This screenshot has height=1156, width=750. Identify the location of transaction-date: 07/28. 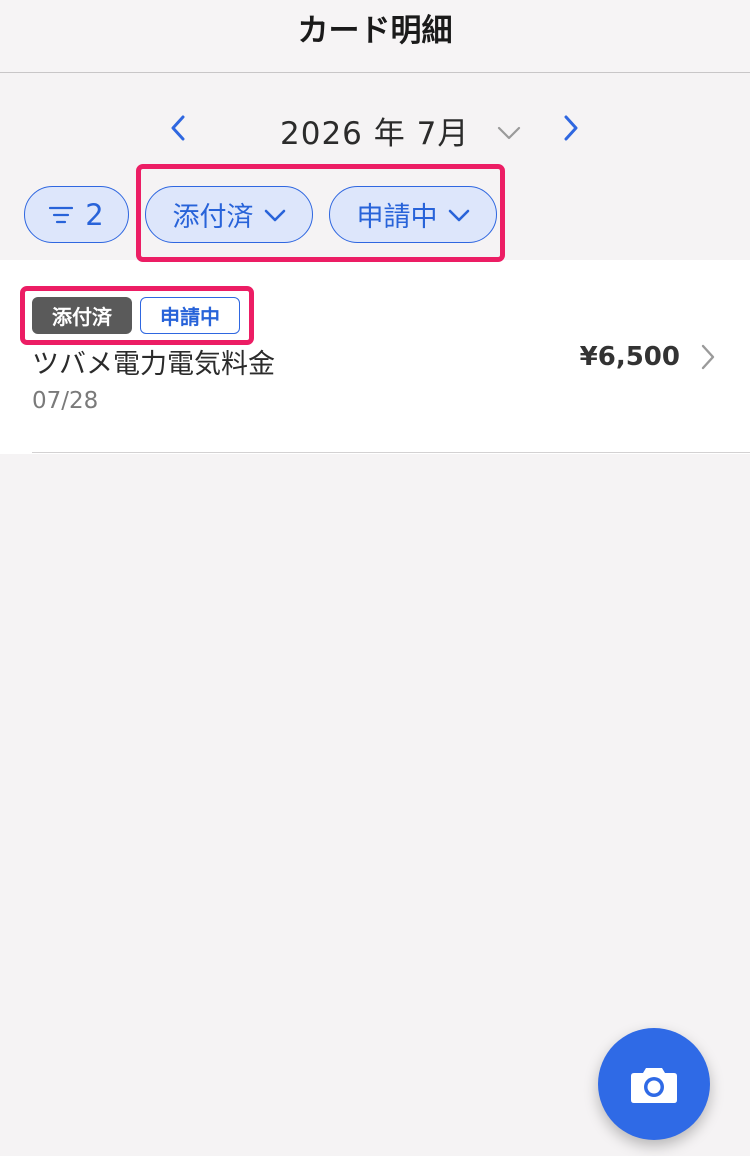
(65, 401).